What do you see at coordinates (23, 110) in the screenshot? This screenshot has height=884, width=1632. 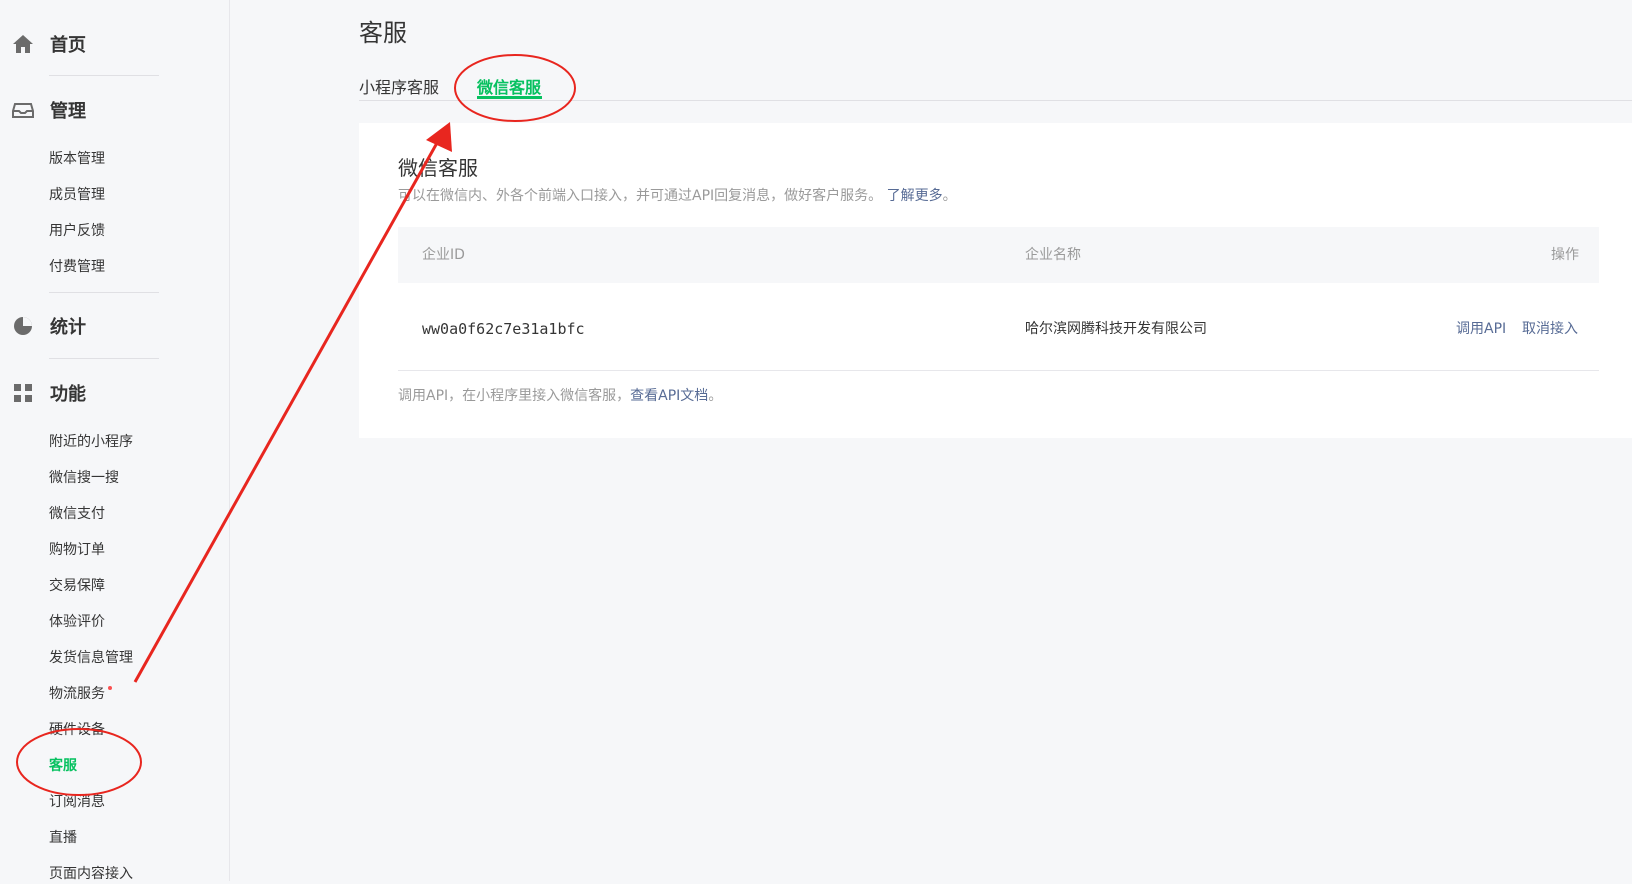 I see `inbox-icon` at bounding box center [23, 110].